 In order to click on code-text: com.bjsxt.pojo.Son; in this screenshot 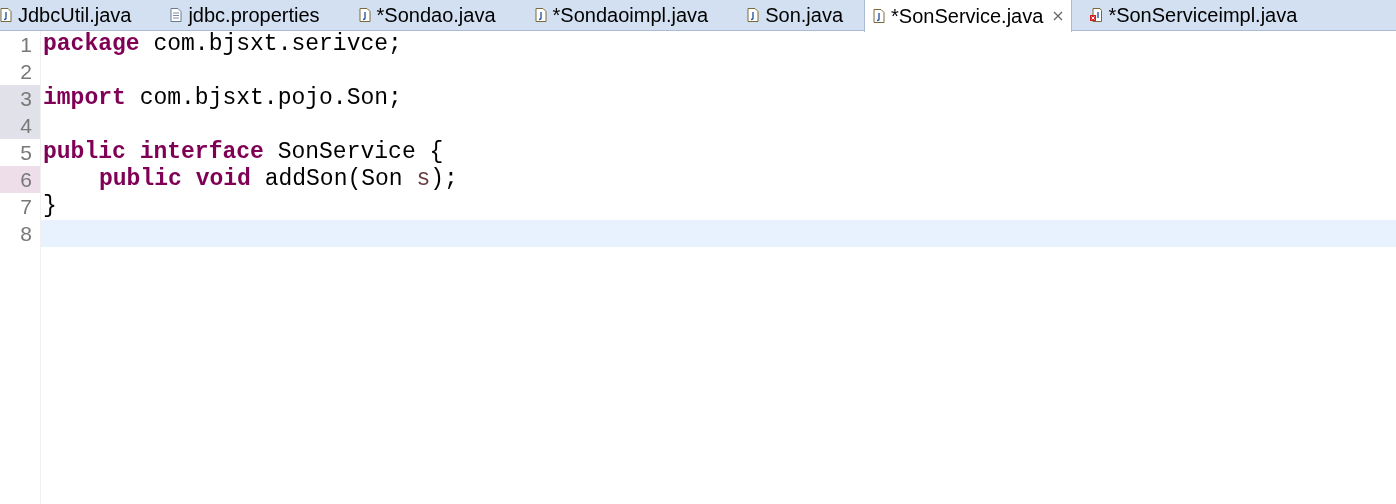, I will do `click(270, 98)`.